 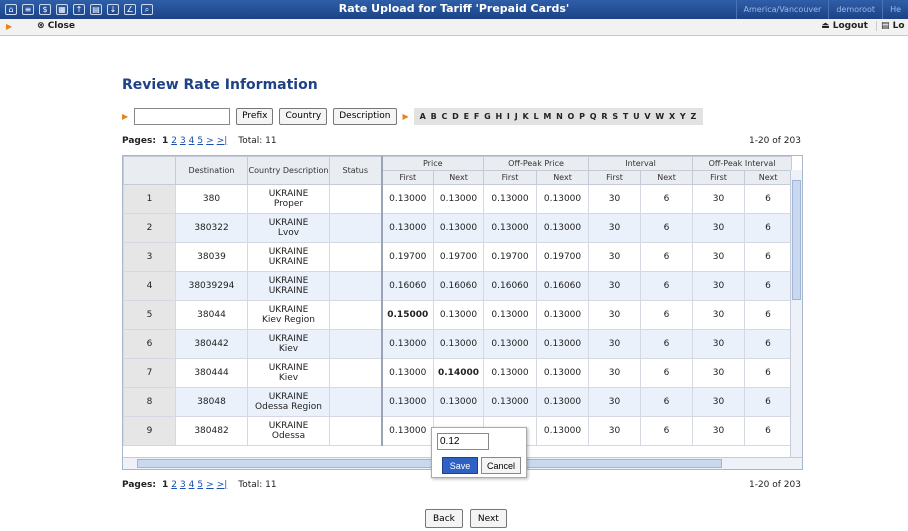 I want to click on grid-icon: ▦, so click(x=62, y=9).